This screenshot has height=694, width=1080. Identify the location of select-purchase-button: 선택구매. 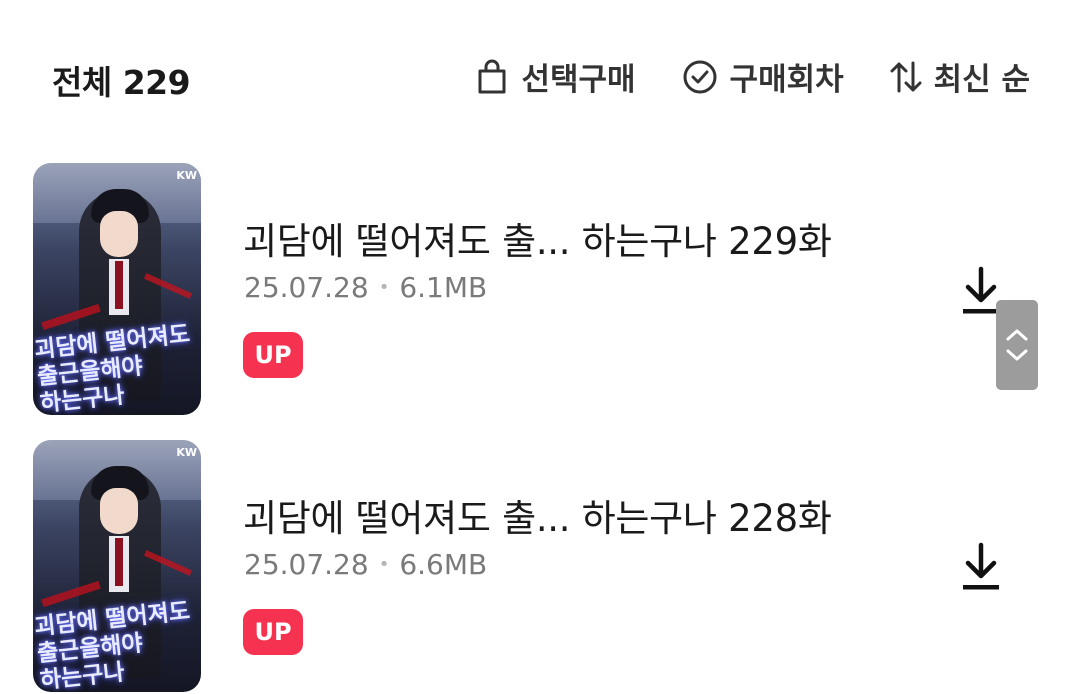
(555, 76).